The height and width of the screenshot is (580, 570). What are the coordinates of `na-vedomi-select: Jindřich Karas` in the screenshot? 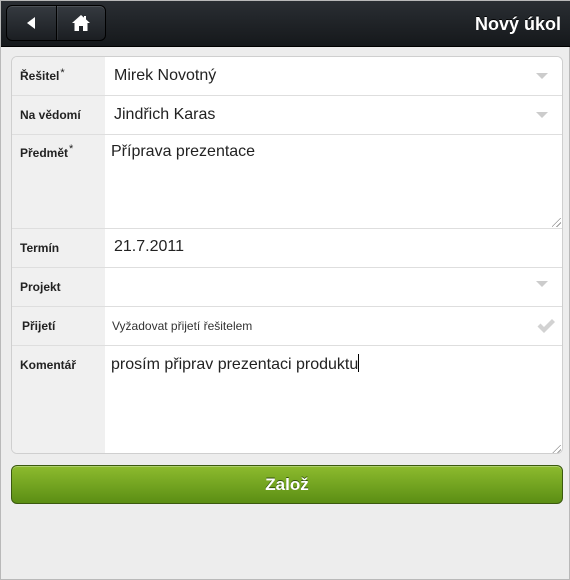 It's located at (333, 115).